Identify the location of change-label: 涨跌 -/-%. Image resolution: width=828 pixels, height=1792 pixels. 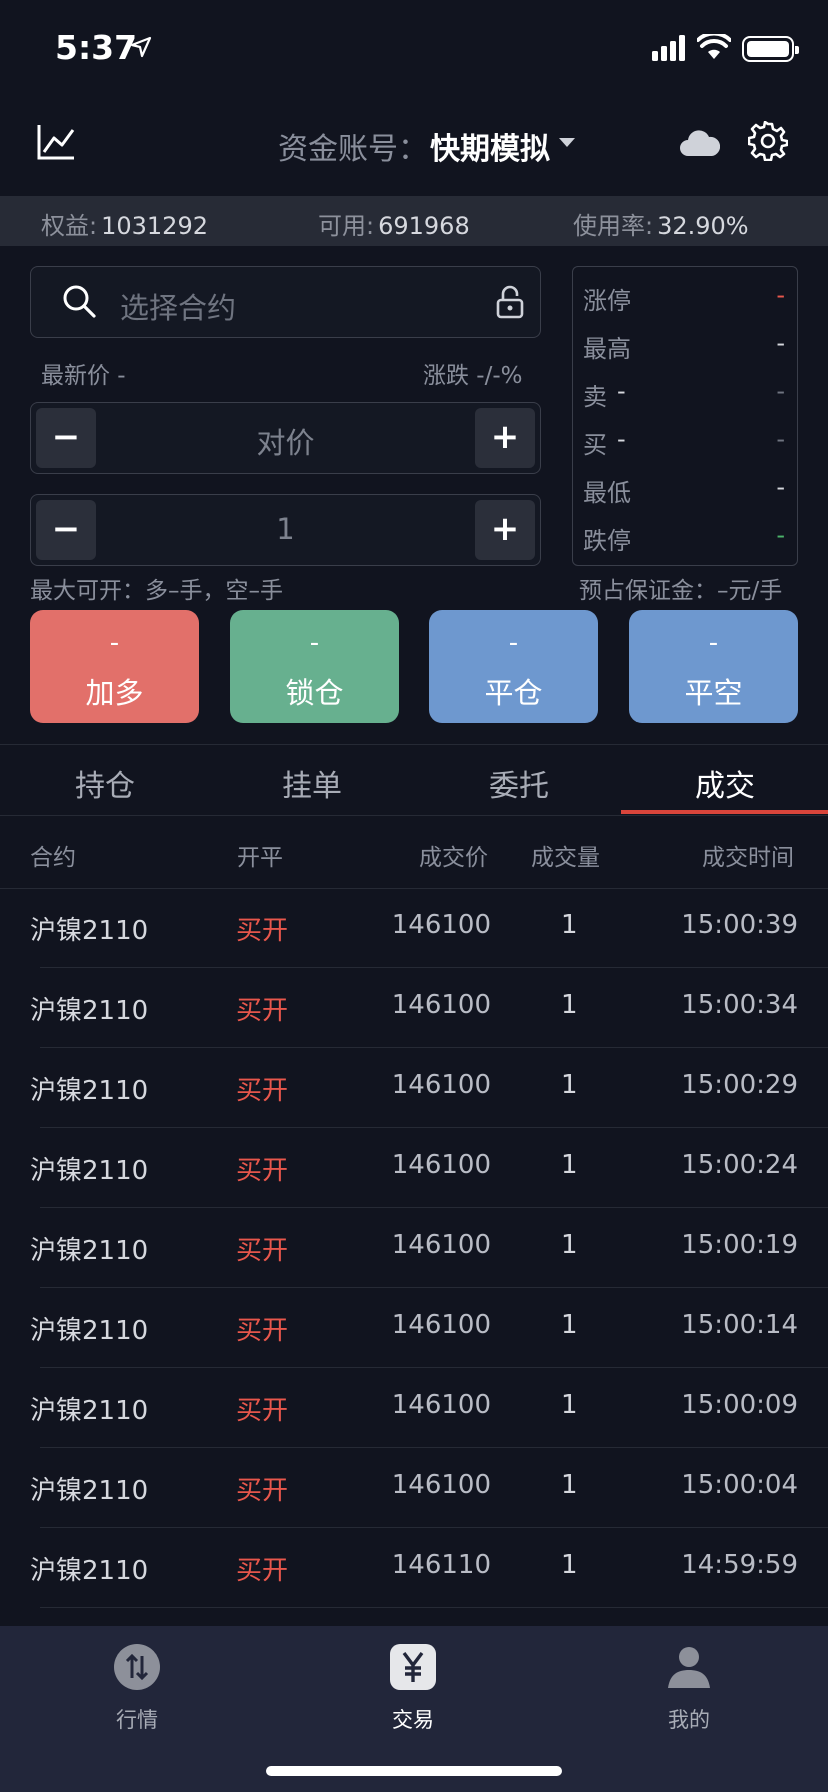
(473, 376).